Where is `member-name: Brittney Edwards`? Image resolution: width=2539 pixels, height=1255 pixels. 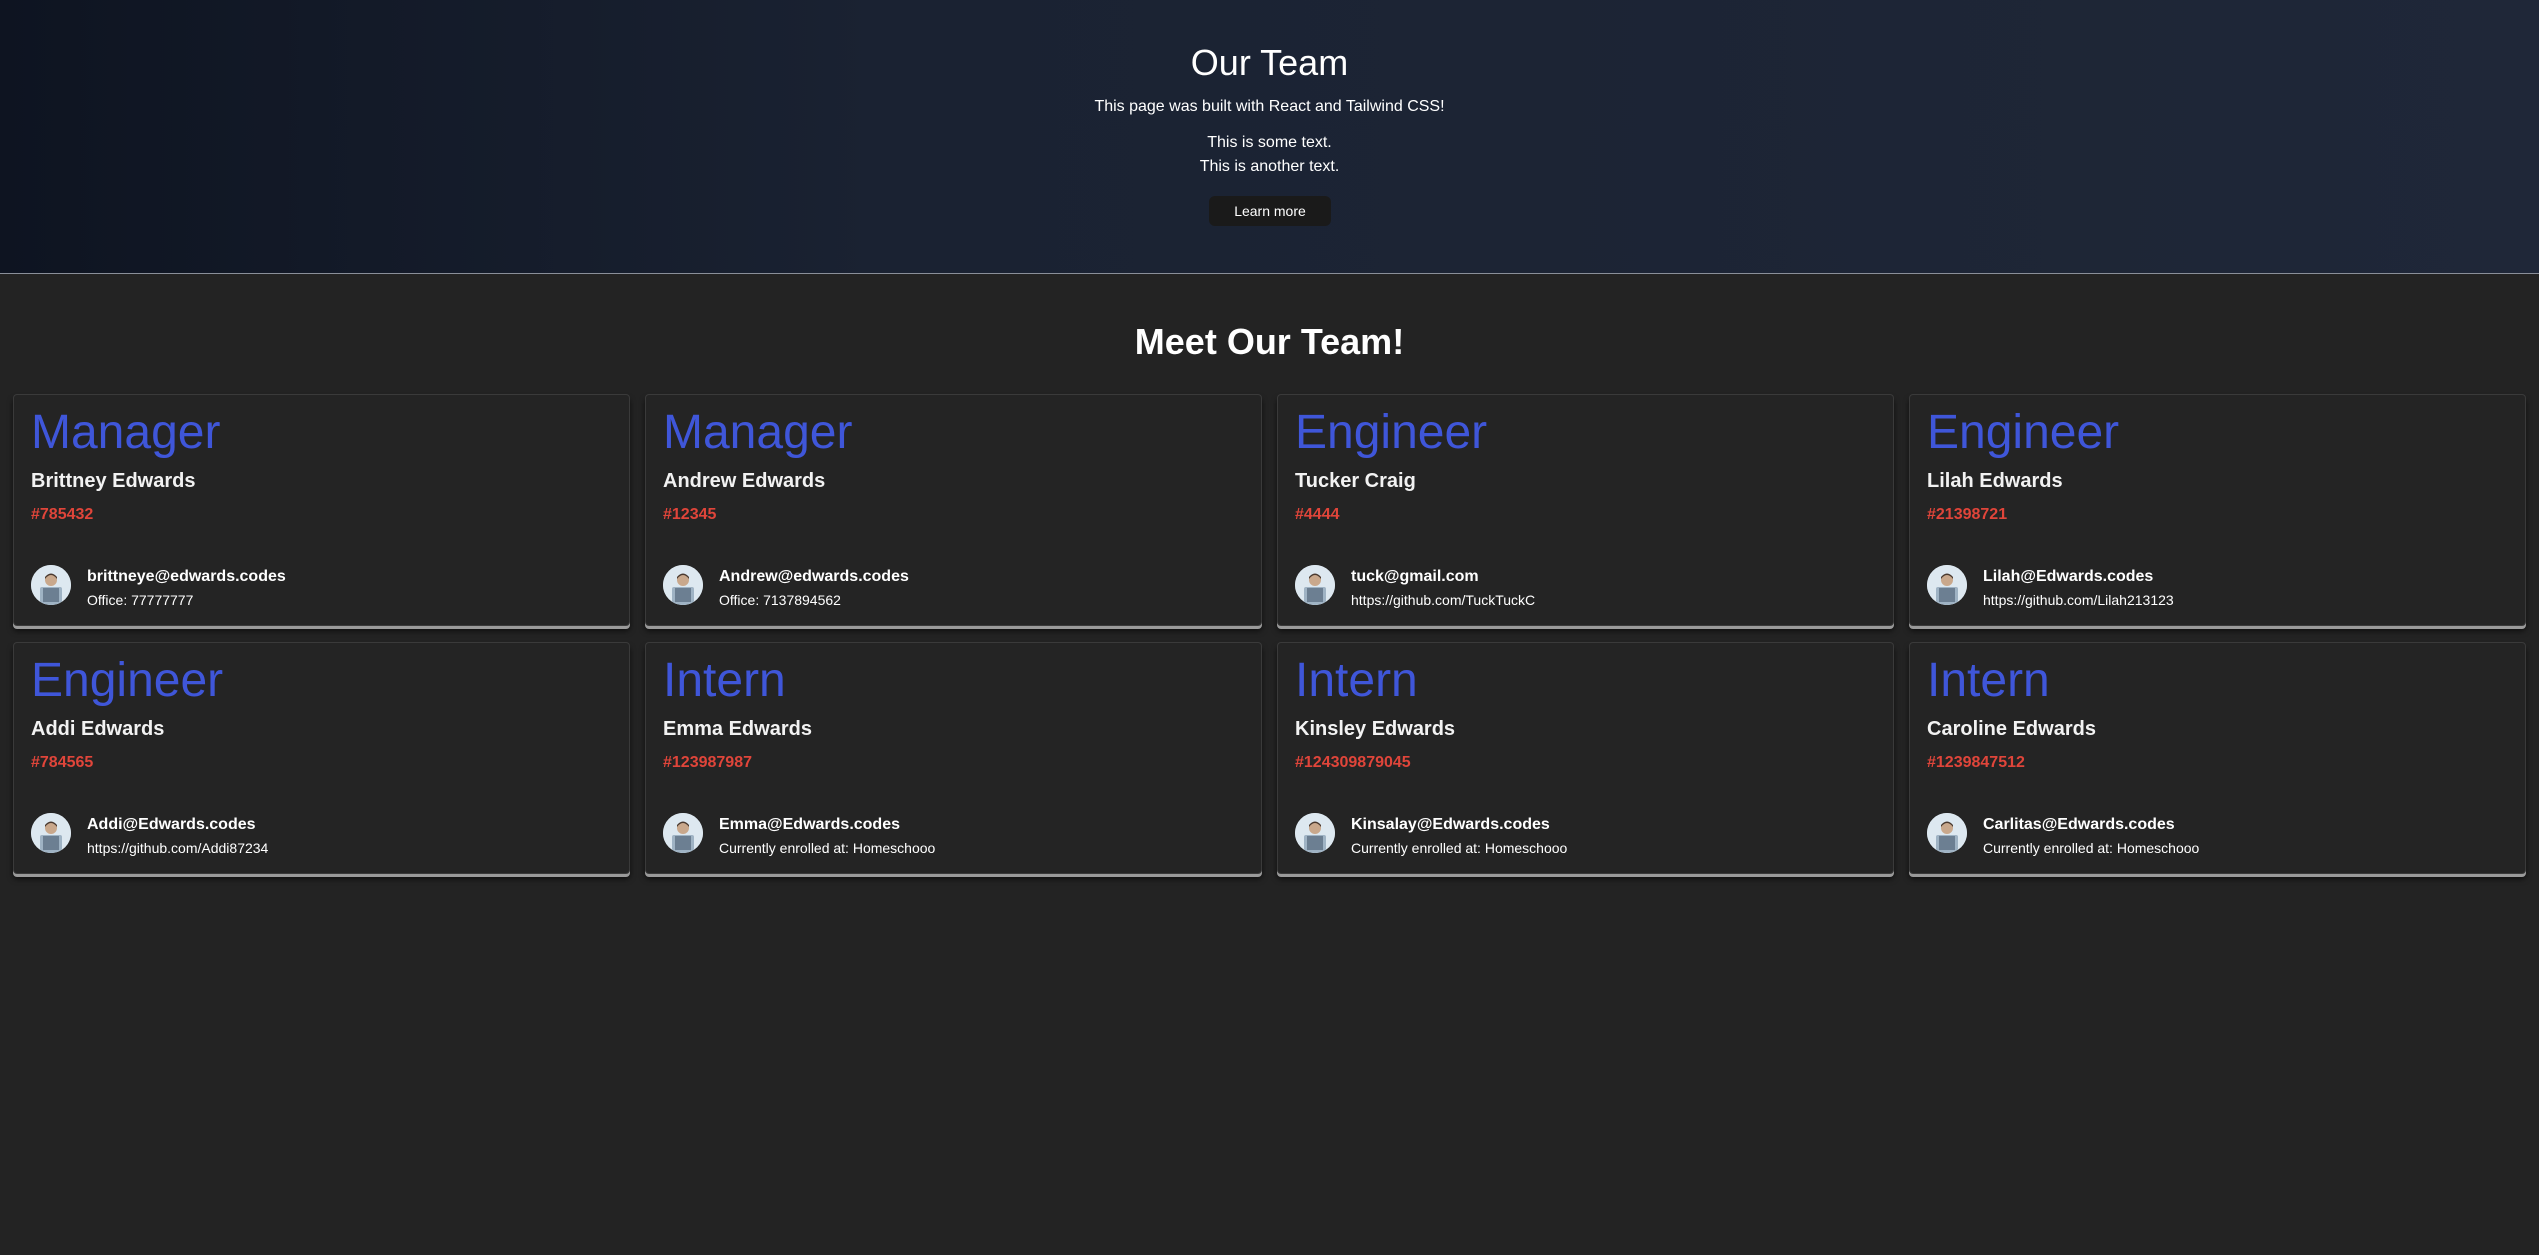
member-name: Brittney Edwards is located at coordinates (113, 481).